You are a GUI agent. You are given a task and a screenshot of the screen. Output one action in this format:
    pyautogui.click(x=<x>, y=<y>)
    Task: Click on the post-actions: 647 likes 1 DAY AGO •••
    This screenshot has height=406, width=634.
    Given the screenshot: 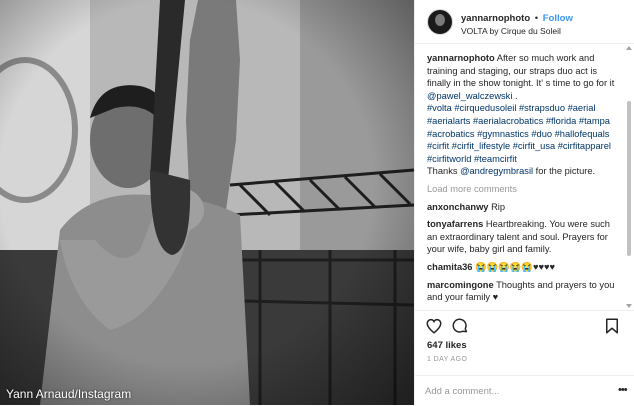 What is the action you would take?
    pyautogui.click(x=524, y=357)
    